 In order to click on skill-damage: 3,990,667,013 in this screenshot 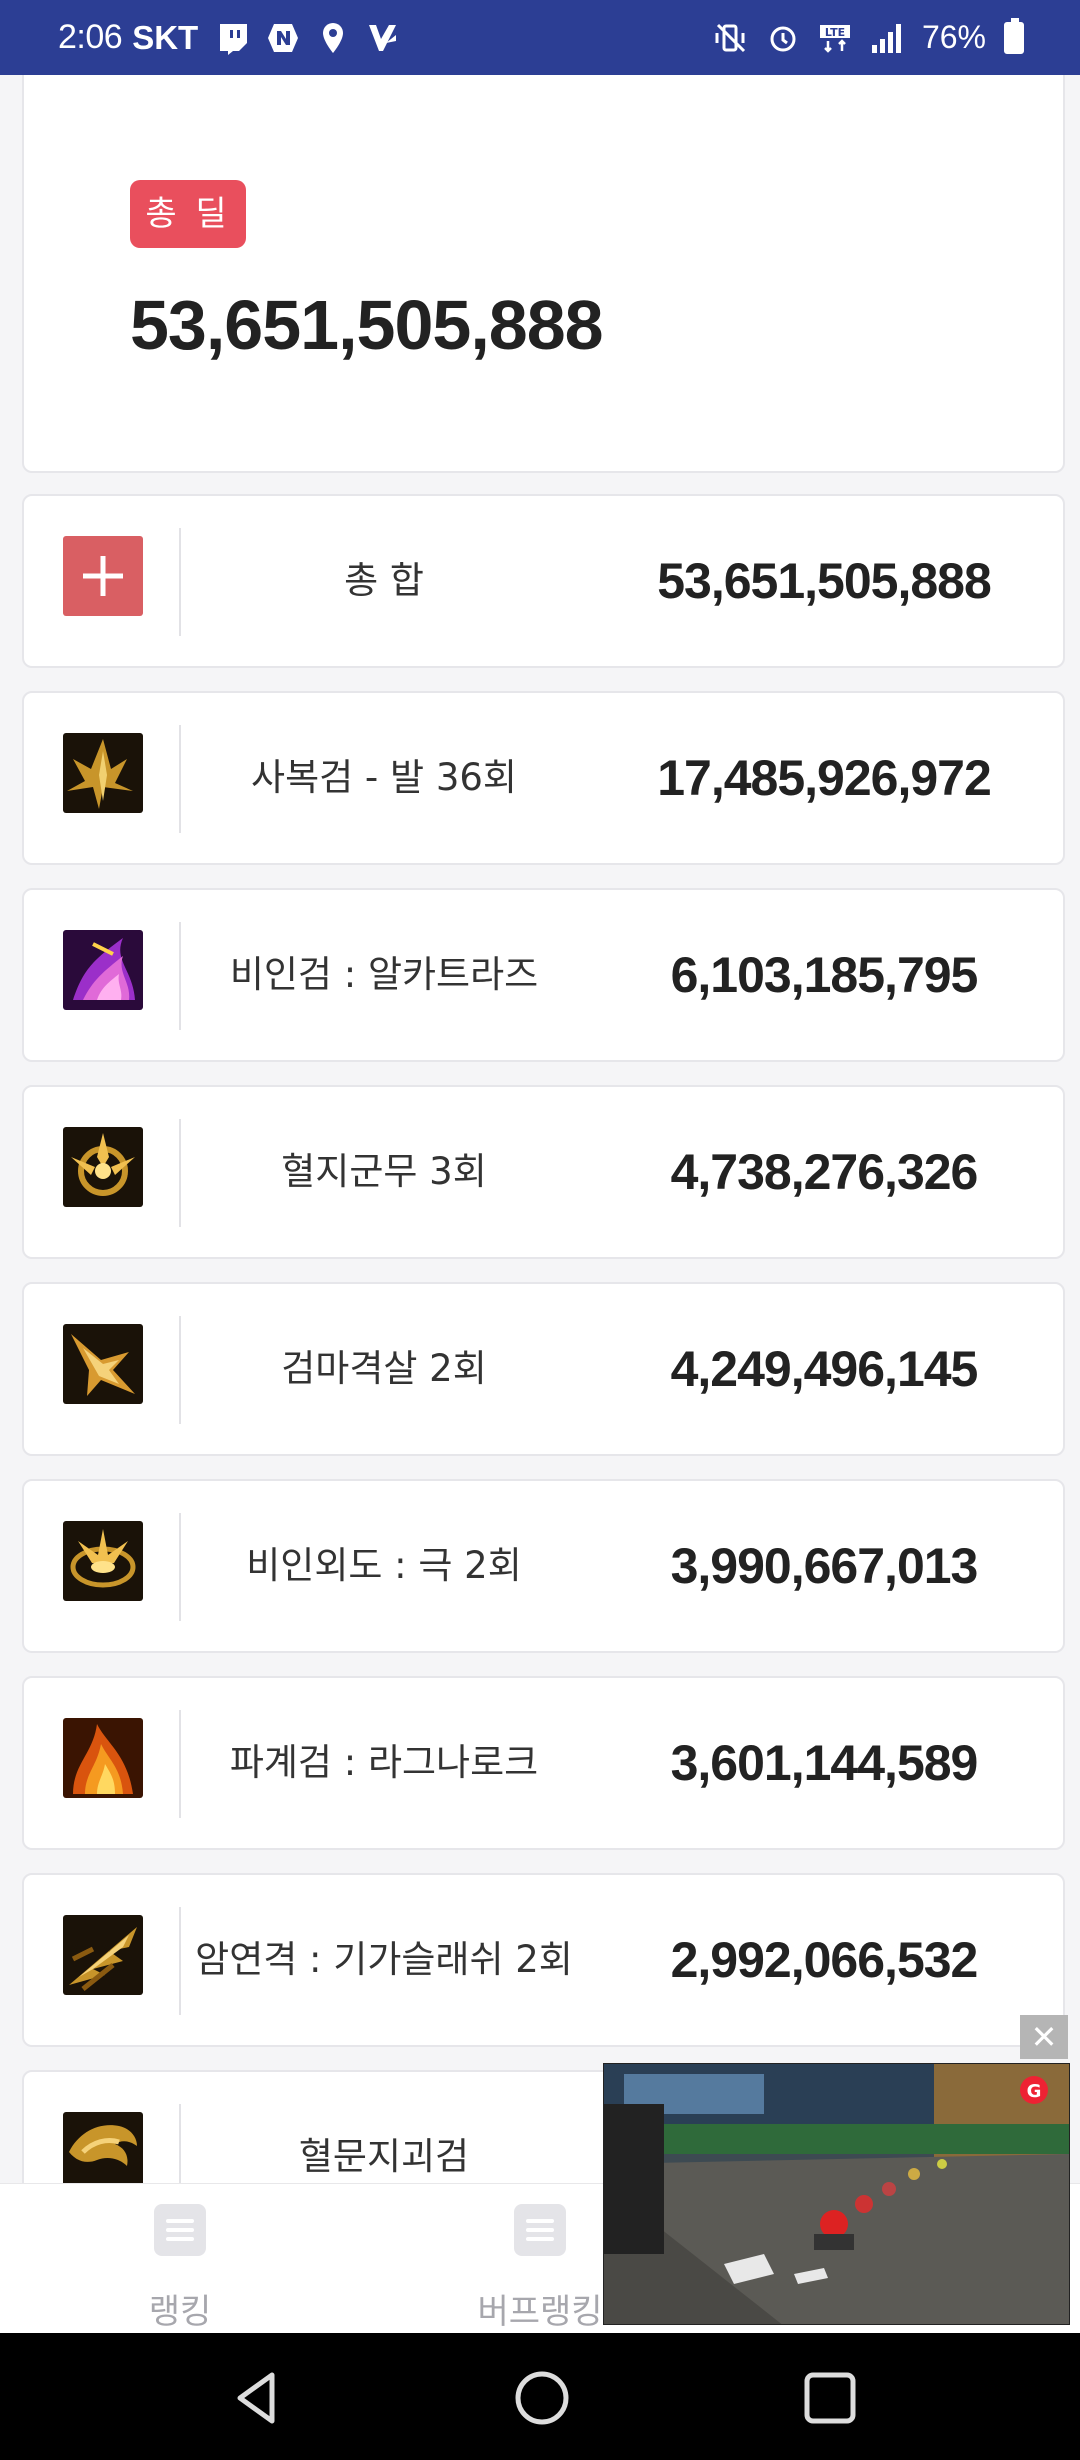, I will do `click(824, 1566)`.